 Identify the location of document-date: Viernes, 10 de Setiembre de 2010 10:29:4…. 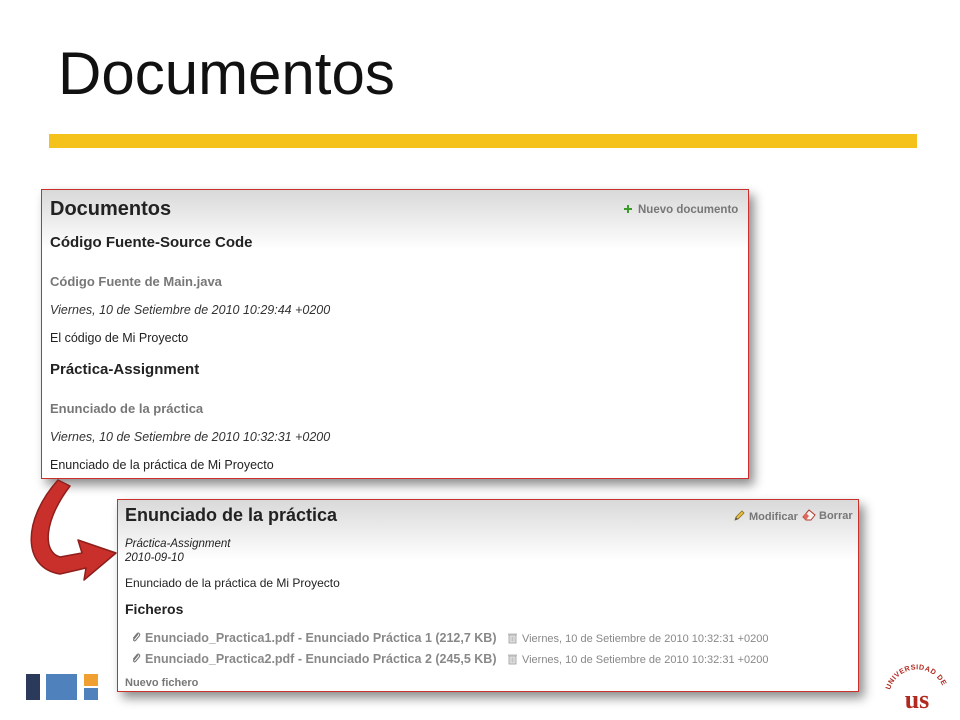
(190, 310).